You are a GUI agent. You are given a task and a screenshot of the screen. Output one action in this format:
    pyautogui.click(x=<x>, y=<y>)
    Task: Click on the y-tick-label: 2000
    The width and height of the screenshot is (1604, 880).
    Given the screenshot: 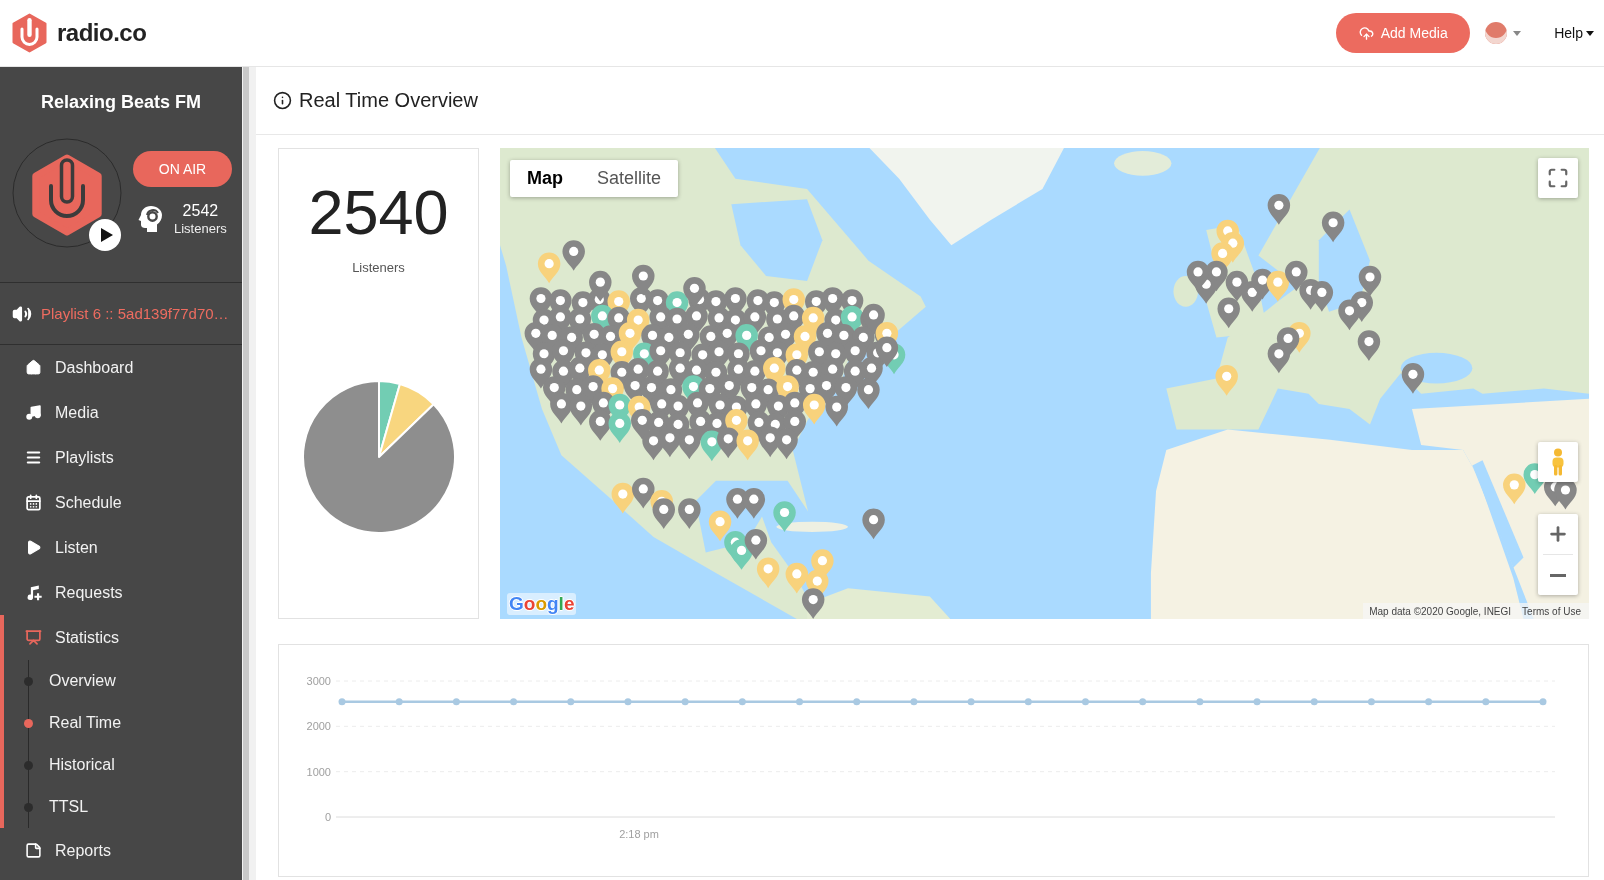 What is the action you would take?
    pyautogui.click(x=318, y=726)
    